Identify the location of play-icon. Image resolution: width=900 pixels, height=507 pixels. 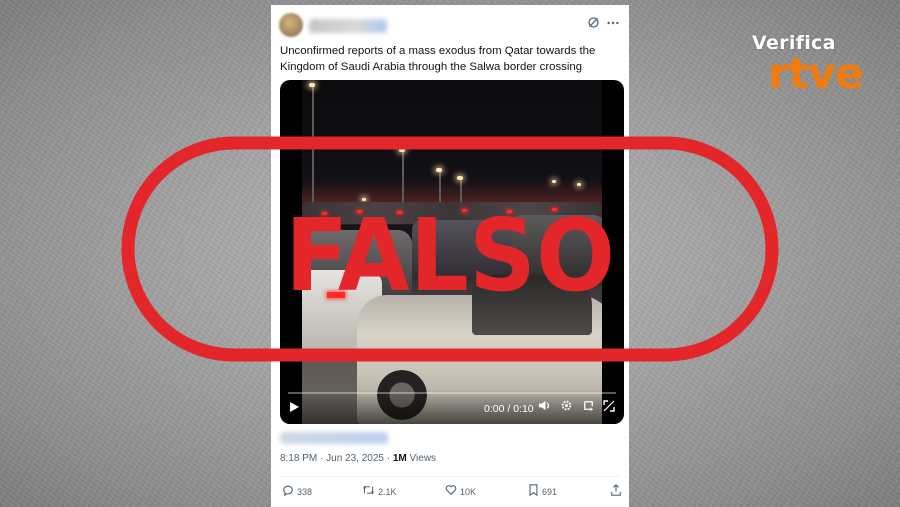
(294, 408).